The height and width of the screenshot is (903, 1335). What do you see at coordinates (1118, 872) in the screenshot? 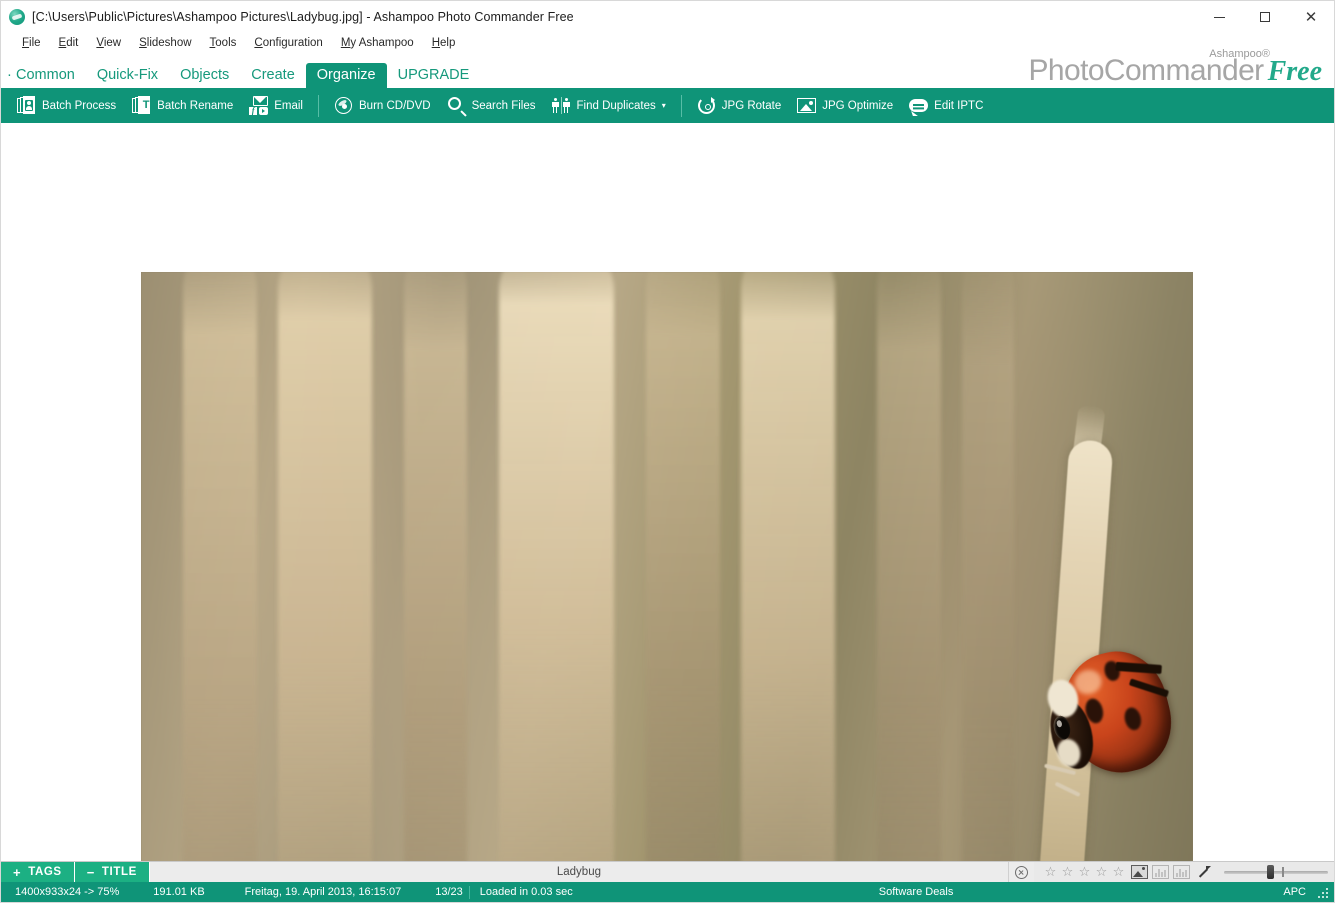
I see `rating-star-5: ☆` at bounding box center [1118, 872].